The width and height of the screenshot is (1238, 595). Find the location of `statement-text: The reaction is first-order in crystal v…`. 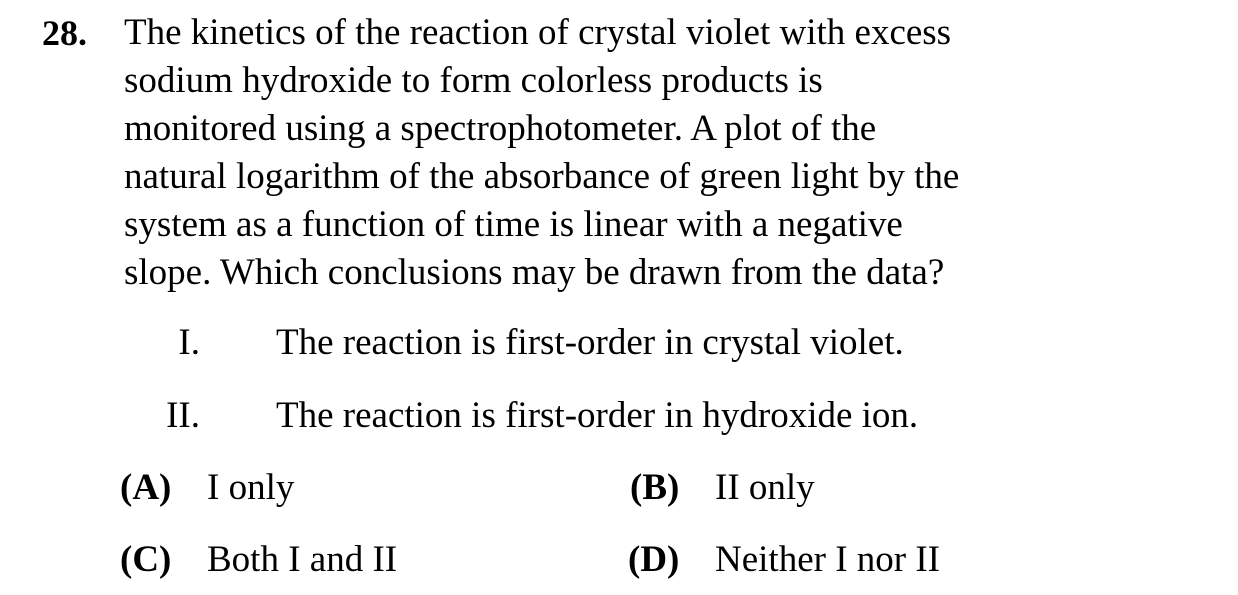

statement-text: The reaction is first-order in crystal v… is located at coordinates (590, 342).